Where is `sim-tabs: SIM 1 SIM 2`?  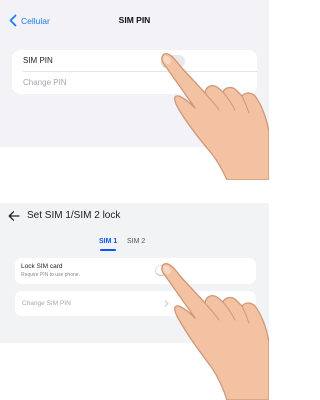
sim-tabs: SIM 1 SIM 2 is located at coordinates (134, 245).